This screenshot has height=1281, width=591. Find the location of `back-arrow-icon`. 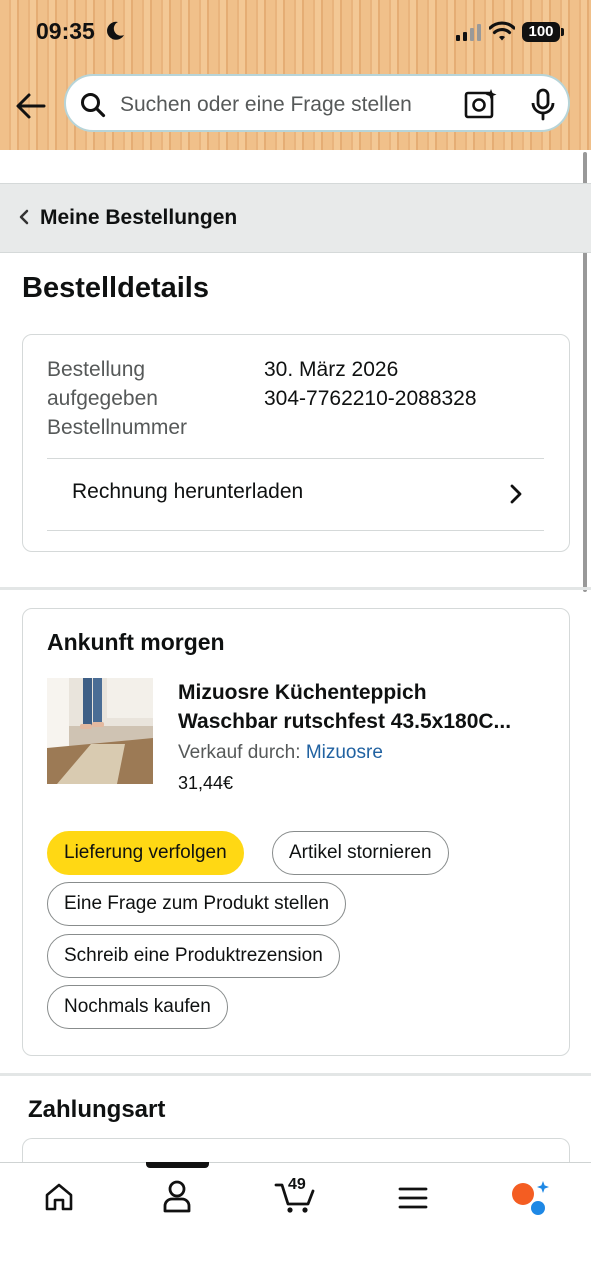

back-arrow-icon is located at coordinates (31, 106).